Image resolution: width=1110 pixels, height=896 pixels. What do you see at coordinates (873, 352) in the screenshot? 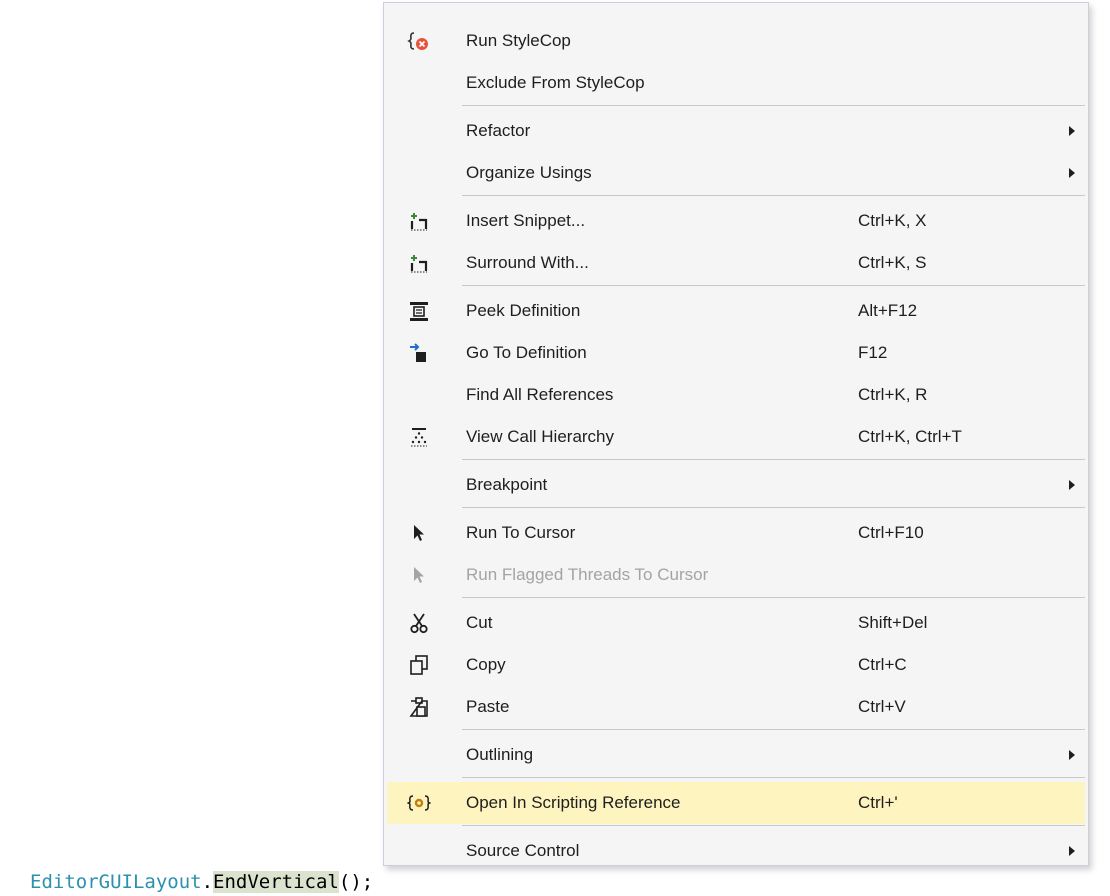
I see `menu-item-shortcut: F12` at bounding box center [873, 352].